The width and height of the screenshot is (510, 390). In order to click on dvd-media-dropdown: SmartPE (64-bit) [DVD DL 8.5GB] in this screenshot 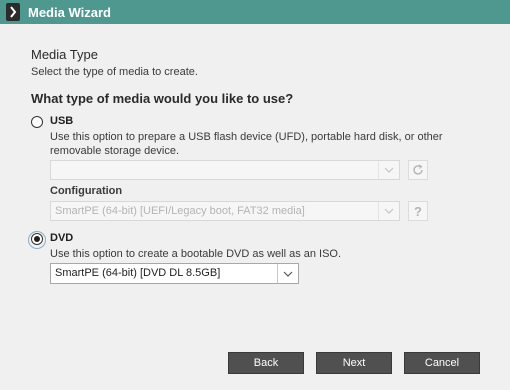, I will do `click(174, 273)`.